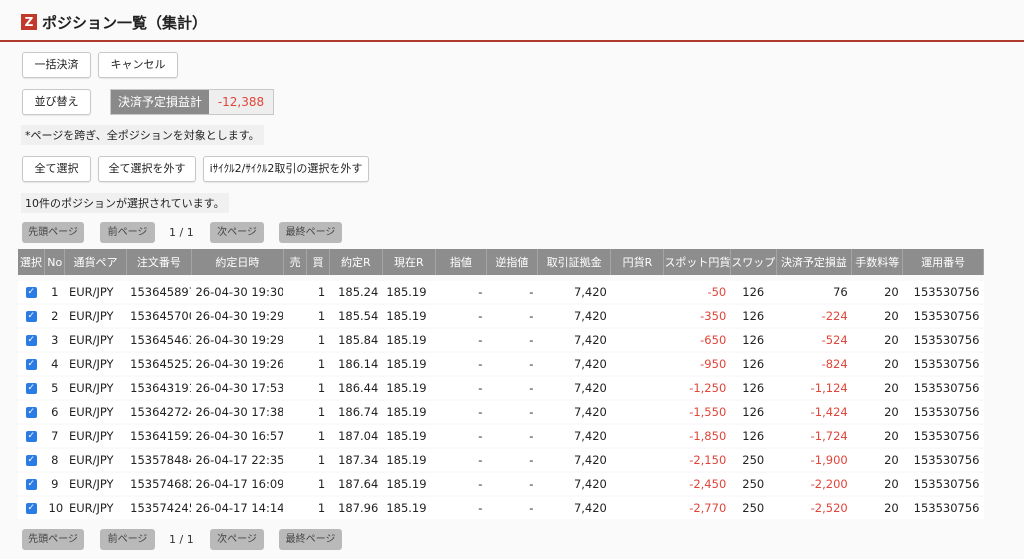 The height and width of the screenshot is (559, 1024). What do you see at coordinates (56, 65) in the screenshot?
I see `bulk-settle-button: 一括決済` at bounding box center [56, 65].